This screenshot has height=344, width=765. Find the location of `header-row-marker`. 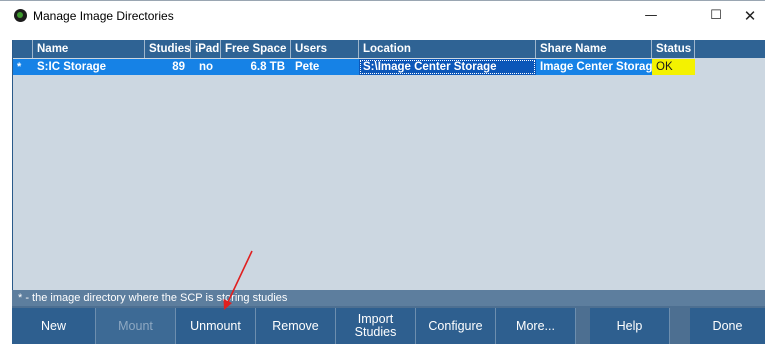

header-row-marker is located at coordinates (23, 49).